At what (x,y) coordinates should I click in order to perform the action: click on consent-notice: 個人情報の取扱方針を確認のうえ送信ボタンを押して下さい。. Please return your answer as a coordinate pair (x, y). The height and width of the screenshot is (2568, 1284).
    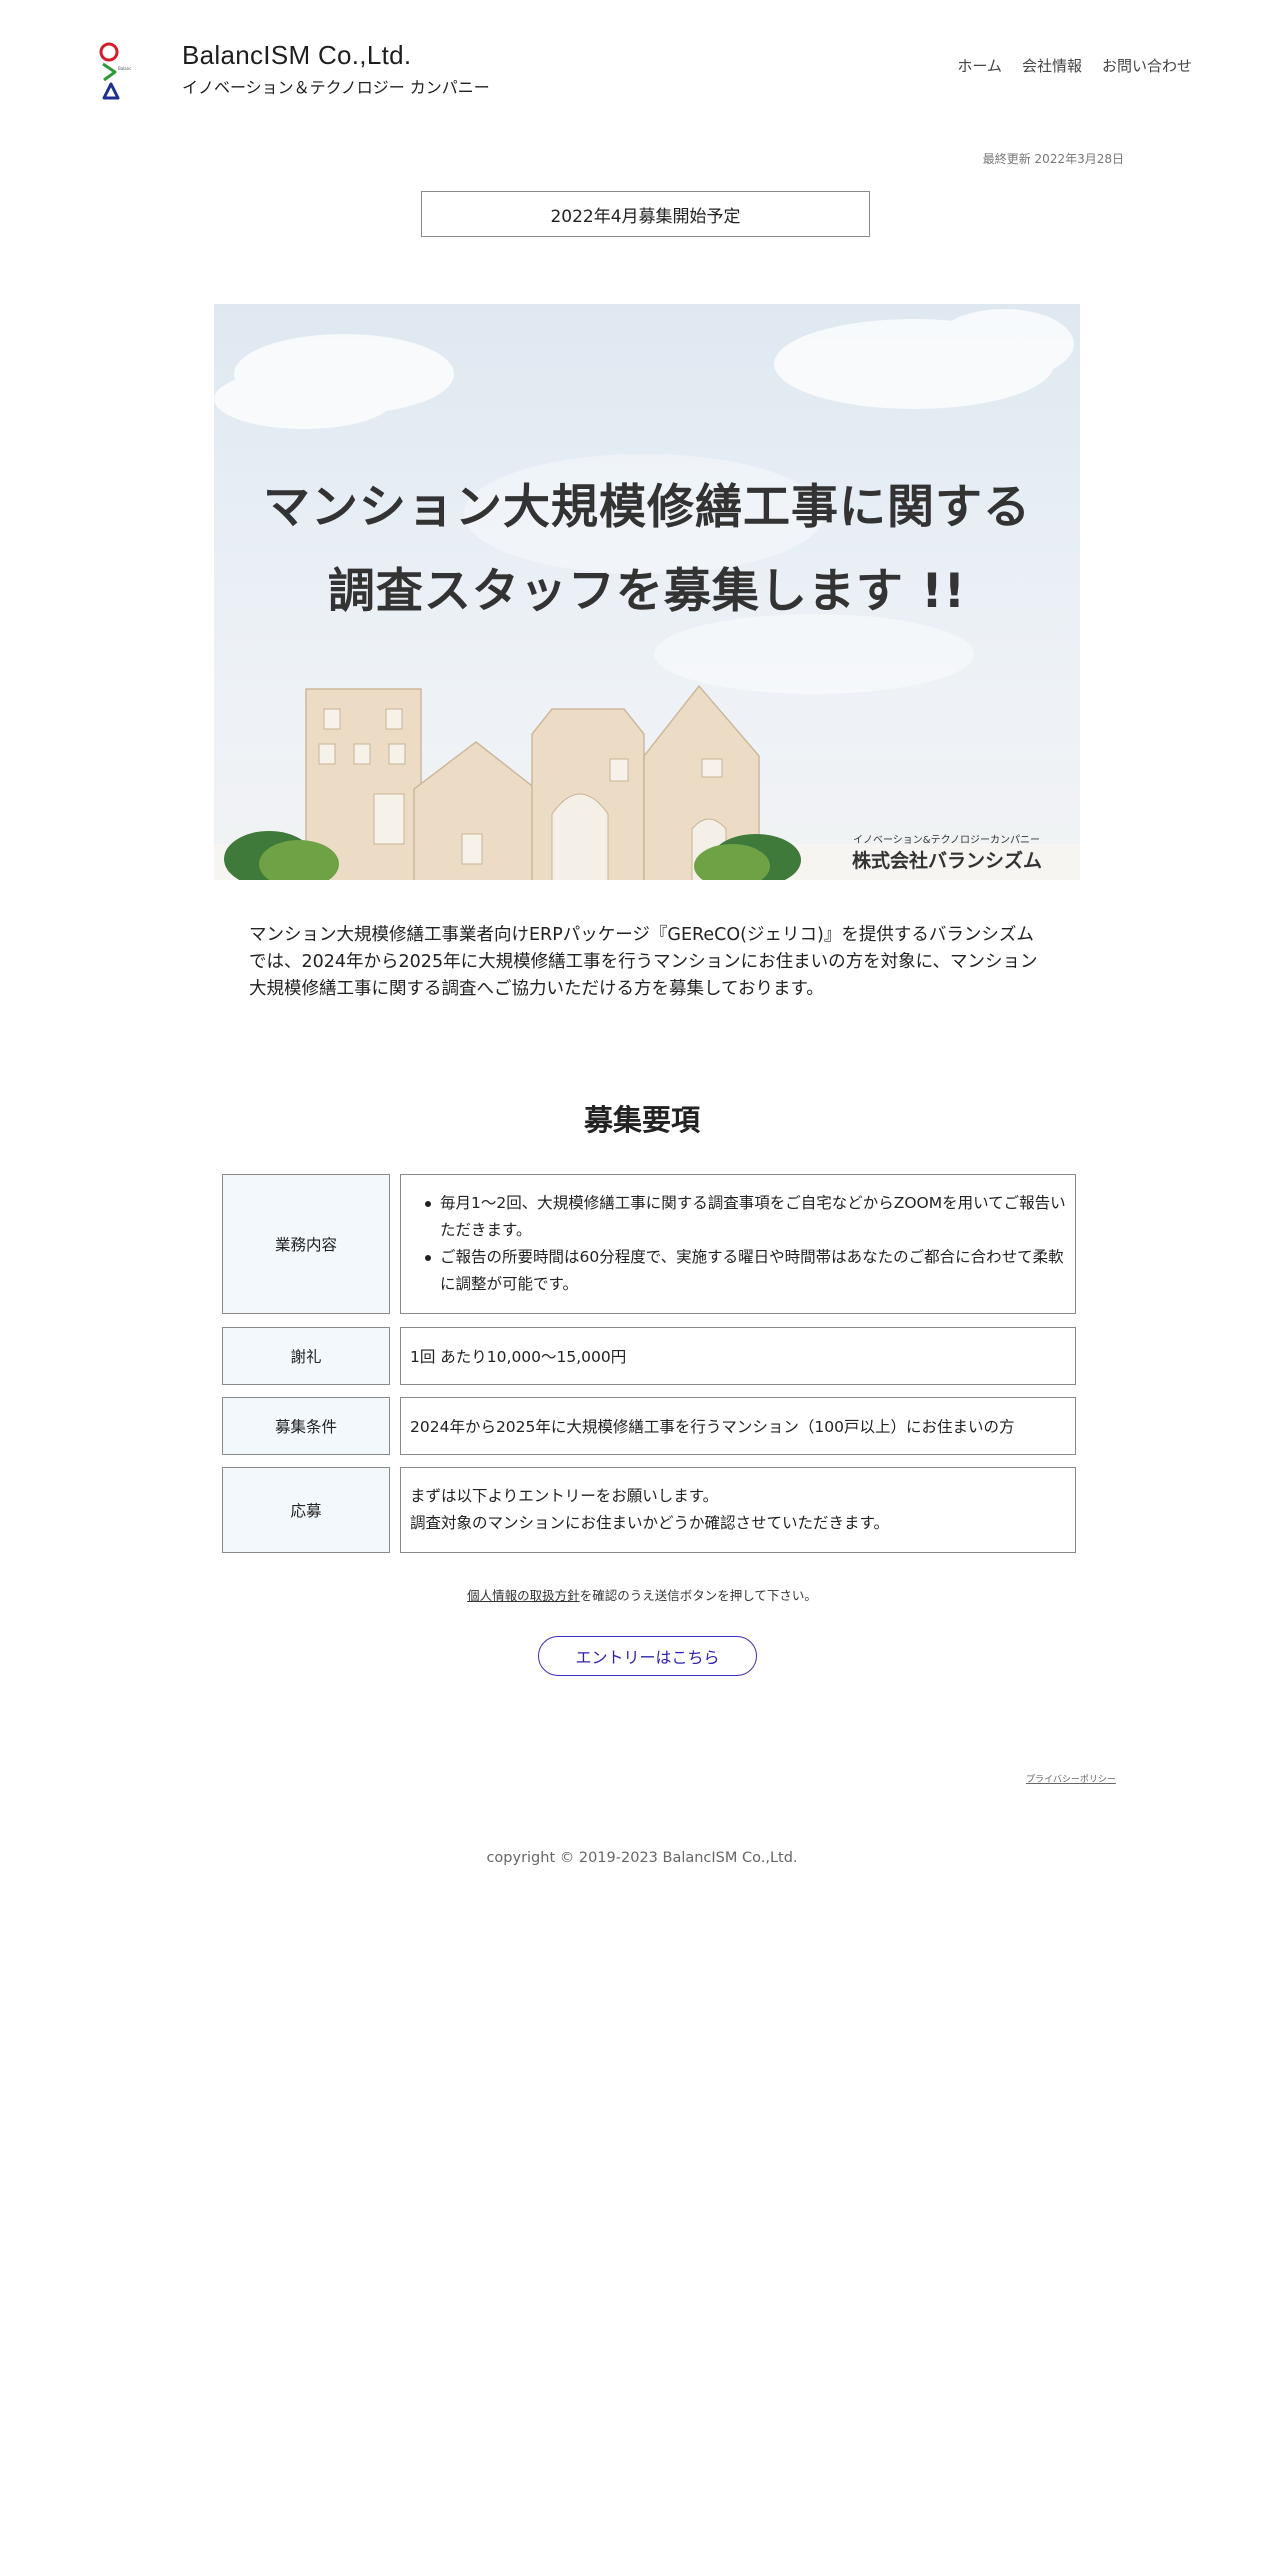
    Looking at the image, I should click on (642, 1594).